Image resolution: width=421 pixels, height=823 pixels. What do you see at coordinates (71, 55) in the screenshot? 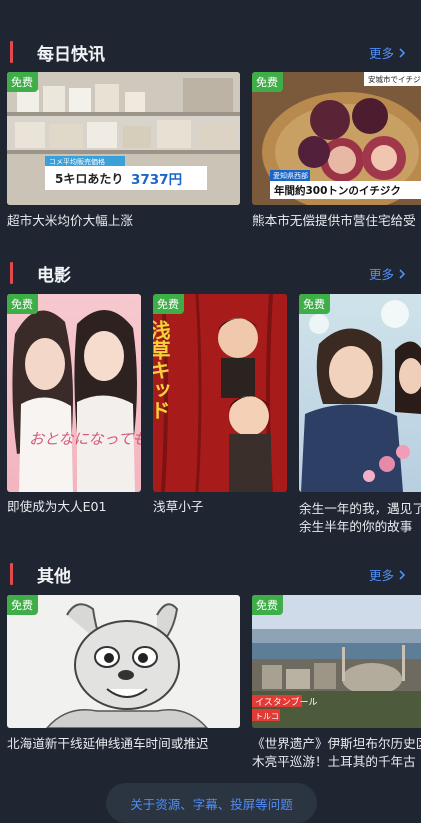
I see `section-title: 每日快讯` at bounding box center [71, 55].